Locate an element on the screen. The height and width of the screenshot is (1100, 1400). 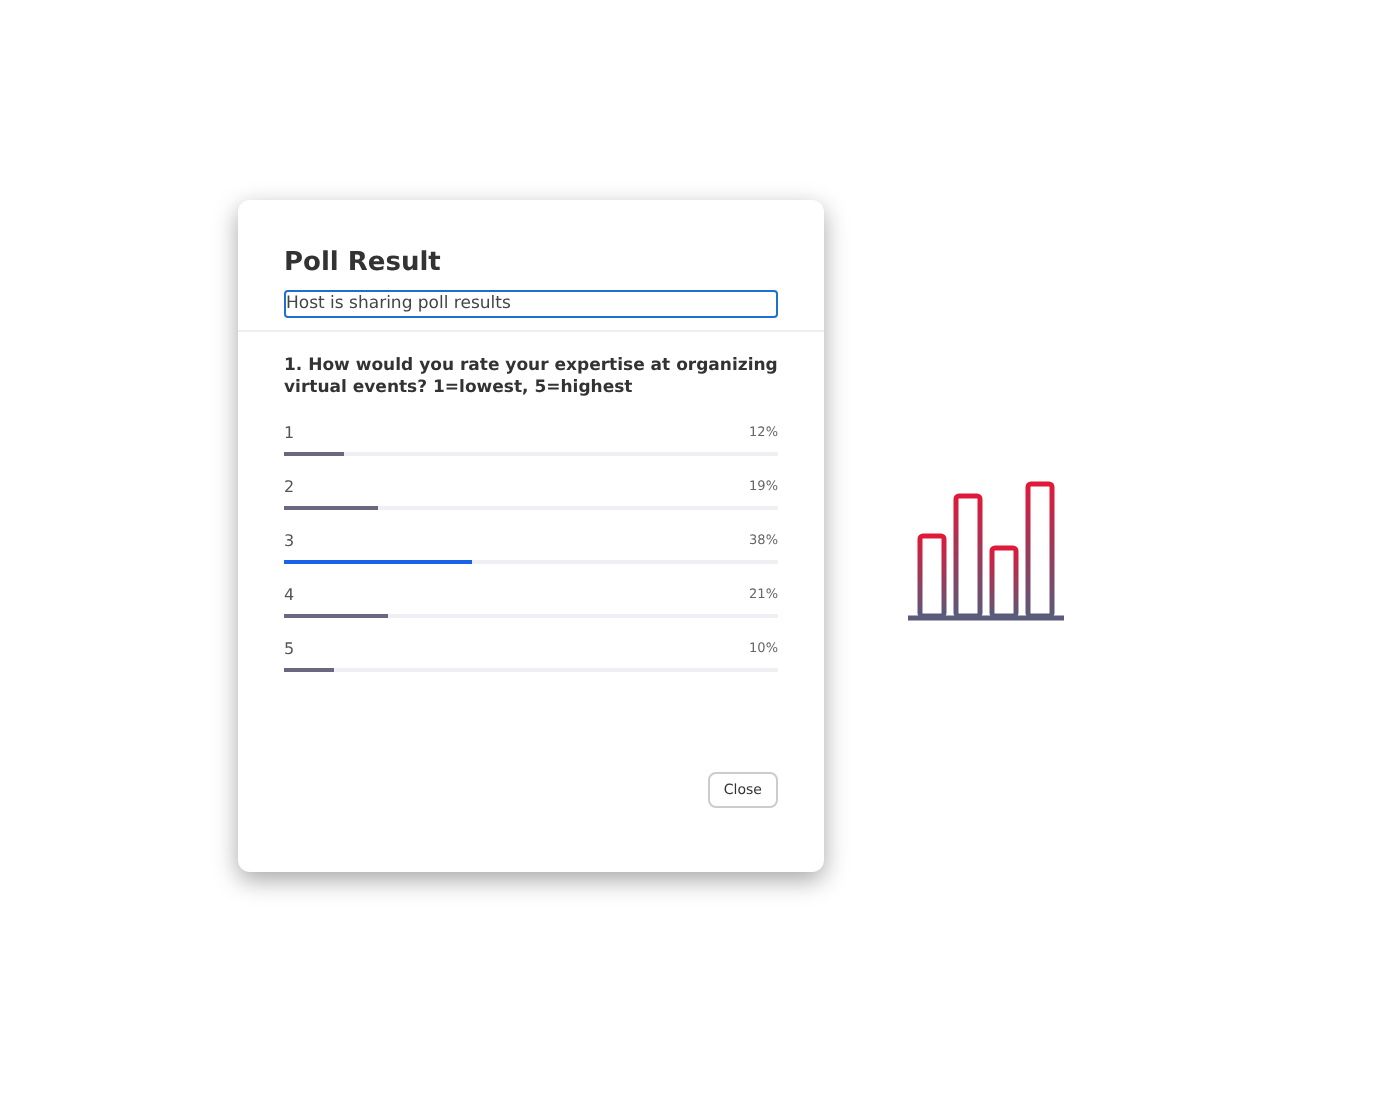
status-field: Host is sharing poll results is located at coordinates (531, 304).